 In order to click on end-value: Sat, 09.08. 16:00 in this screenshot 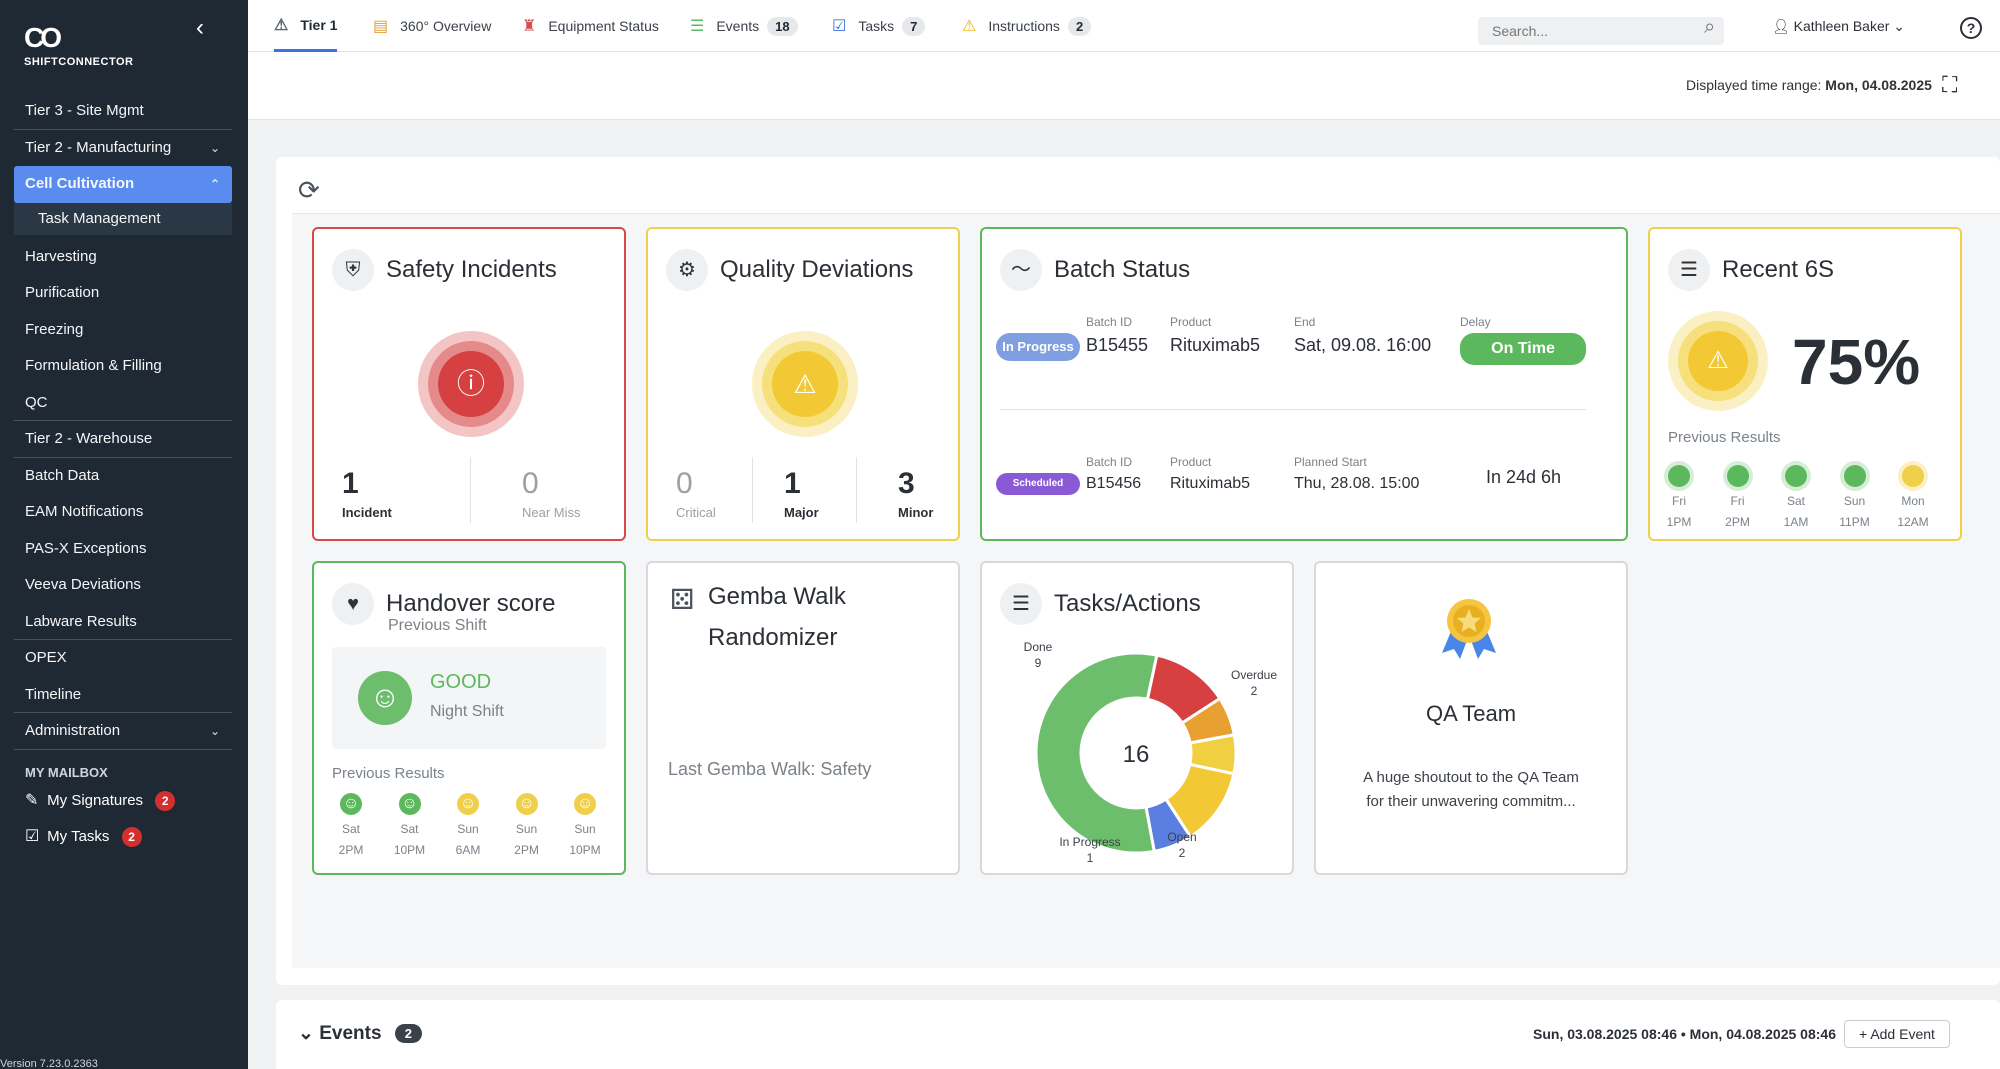, I will do `click(1363, 345)`.